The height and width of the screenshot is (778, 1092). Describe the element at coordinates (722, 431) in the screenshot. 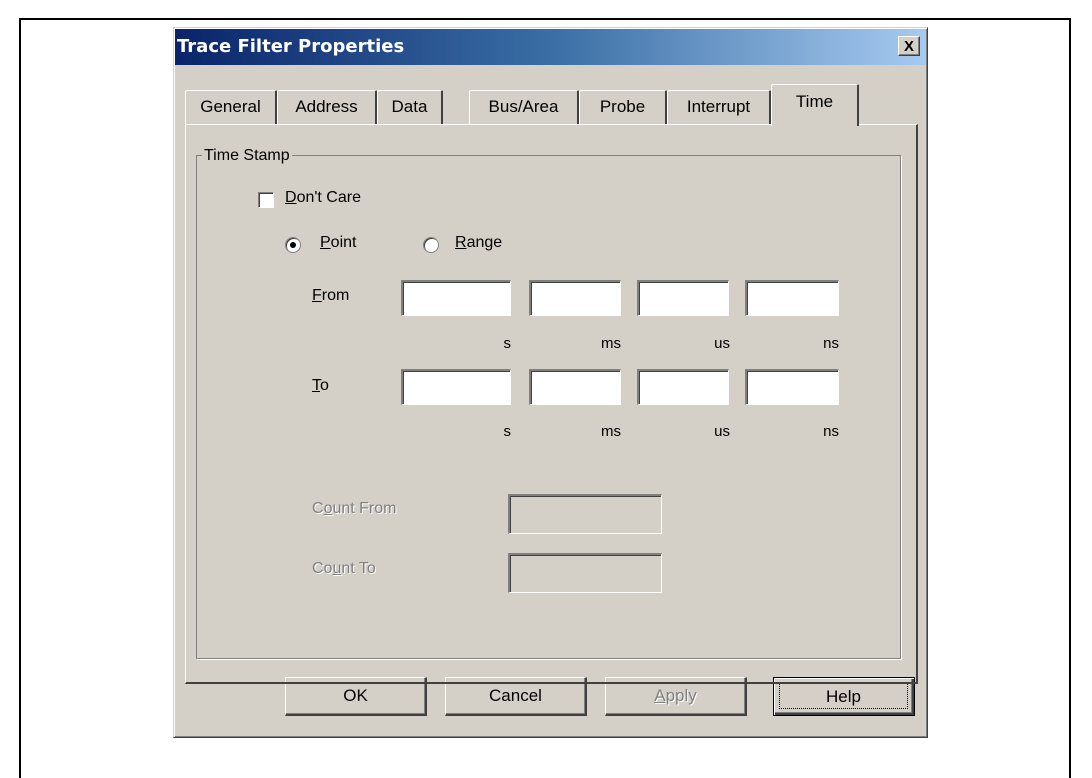

I see `to-unit-us: us` at that location.